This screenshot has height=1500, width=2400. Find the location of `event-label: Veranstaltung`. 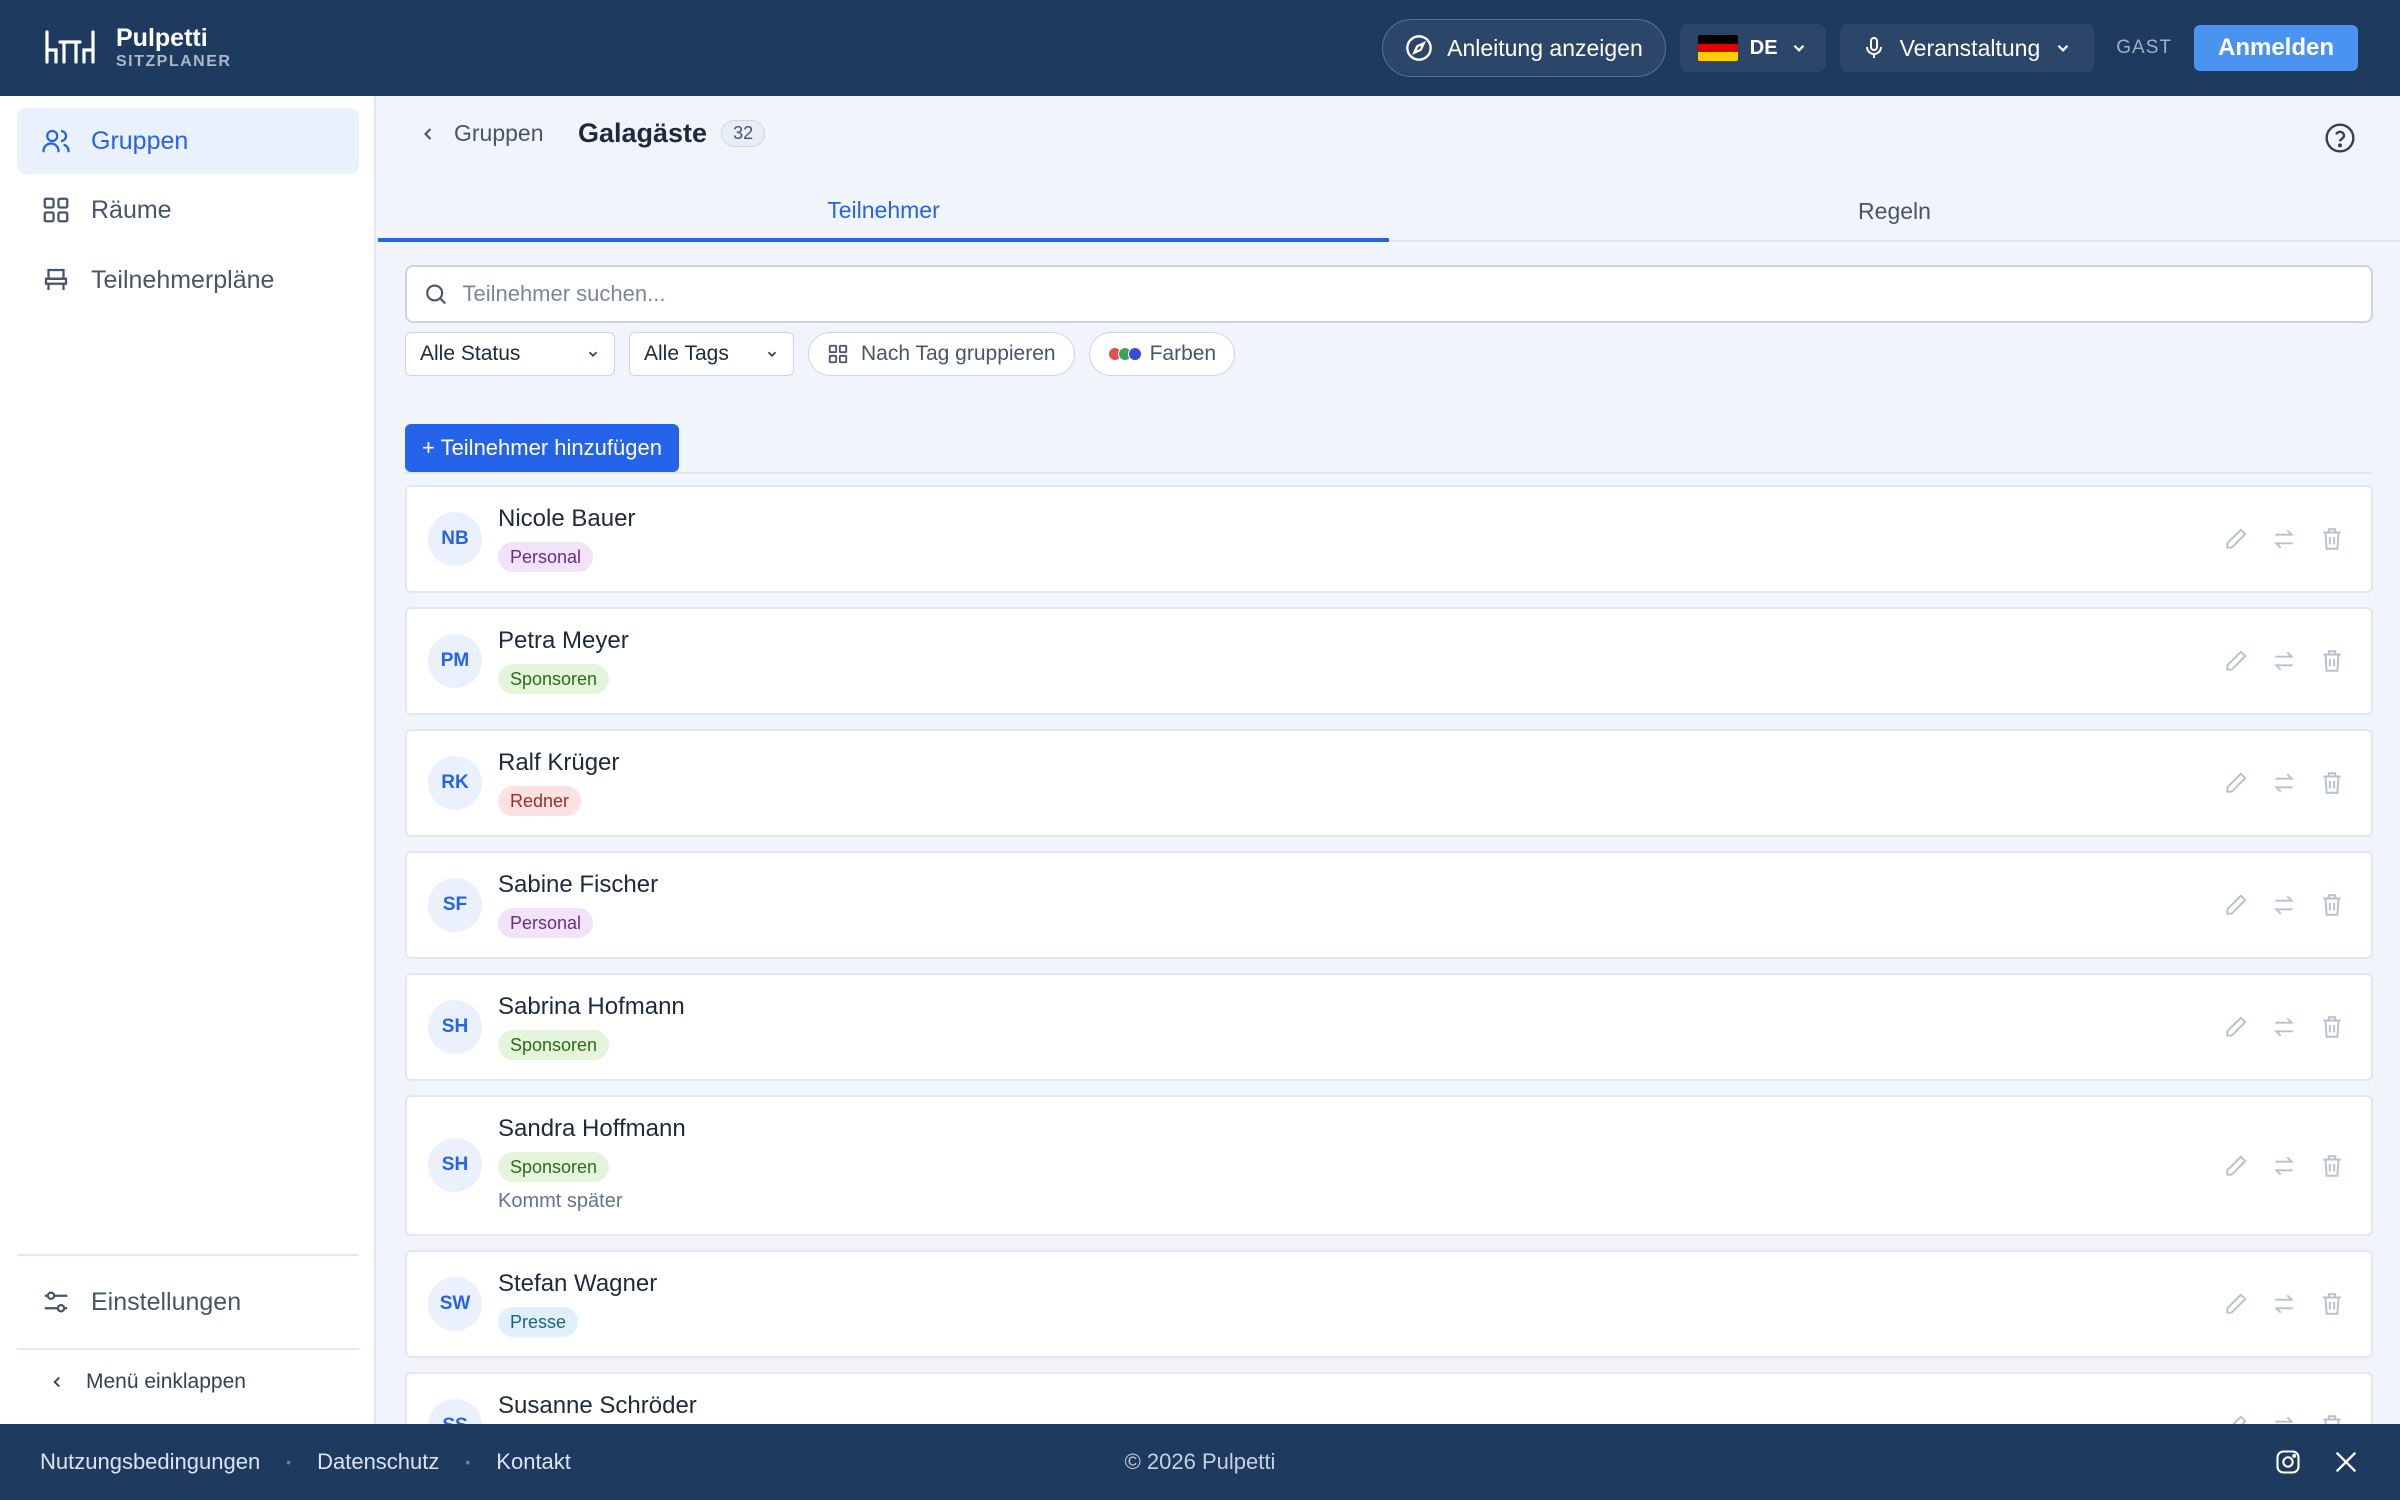

event-label: Veranstaltung is located at coordinates (1970, 47).